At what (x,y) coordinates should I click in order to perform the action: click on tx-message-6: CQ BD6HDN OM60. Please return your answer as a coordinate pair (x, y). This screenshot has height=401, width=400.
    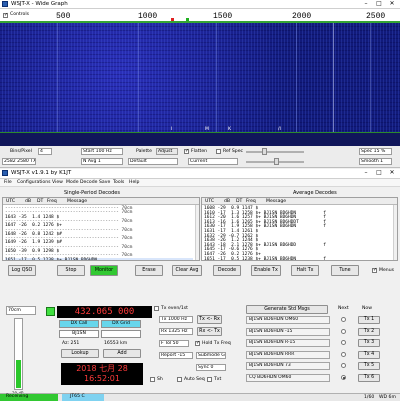
    Looking at the image, I should click on (288, 377).